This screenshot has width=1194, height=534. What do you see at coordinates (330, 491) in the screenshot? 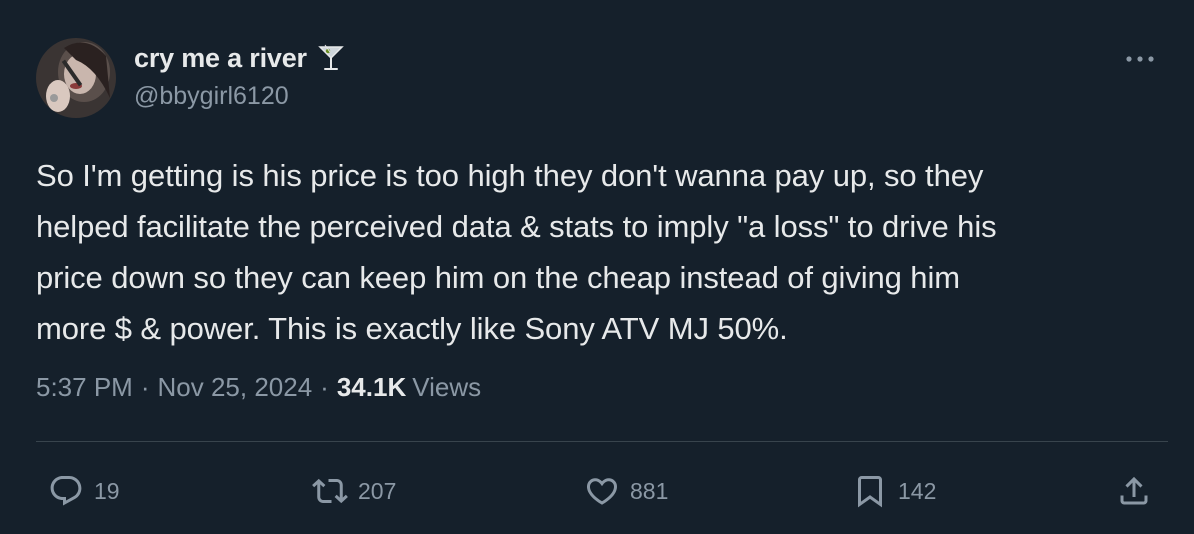
I see `repost-icon` at bounding box center [330, 491].